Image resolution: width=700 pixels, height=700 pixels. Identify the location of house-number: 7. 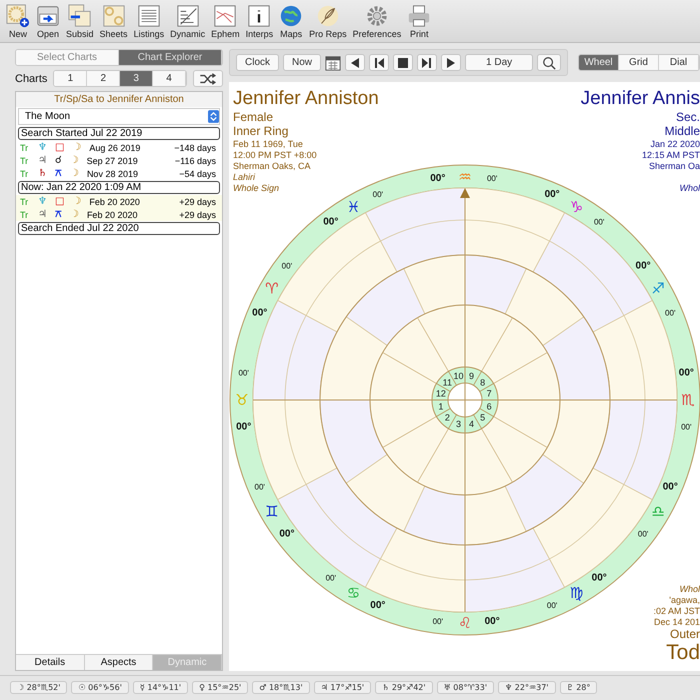
(489, 393).